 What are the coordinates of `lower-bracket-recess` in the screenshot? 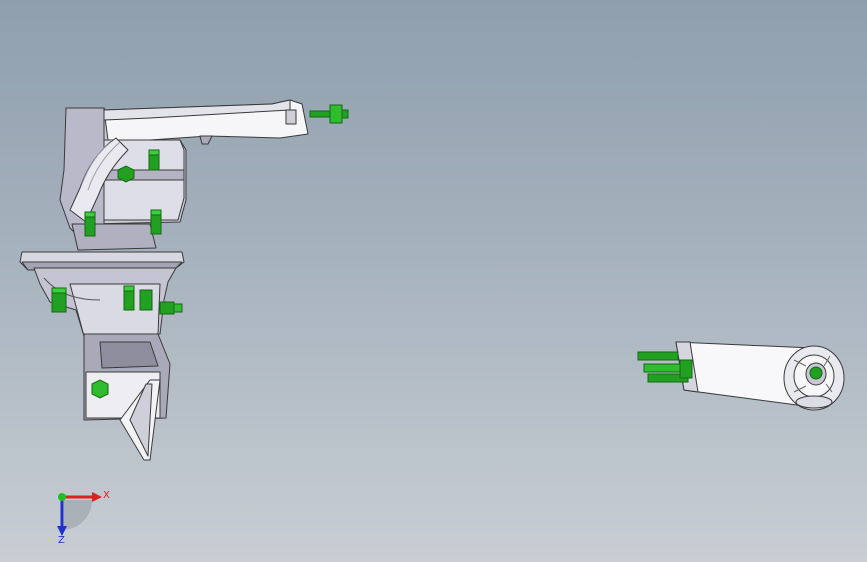 It's located at (129, 355).